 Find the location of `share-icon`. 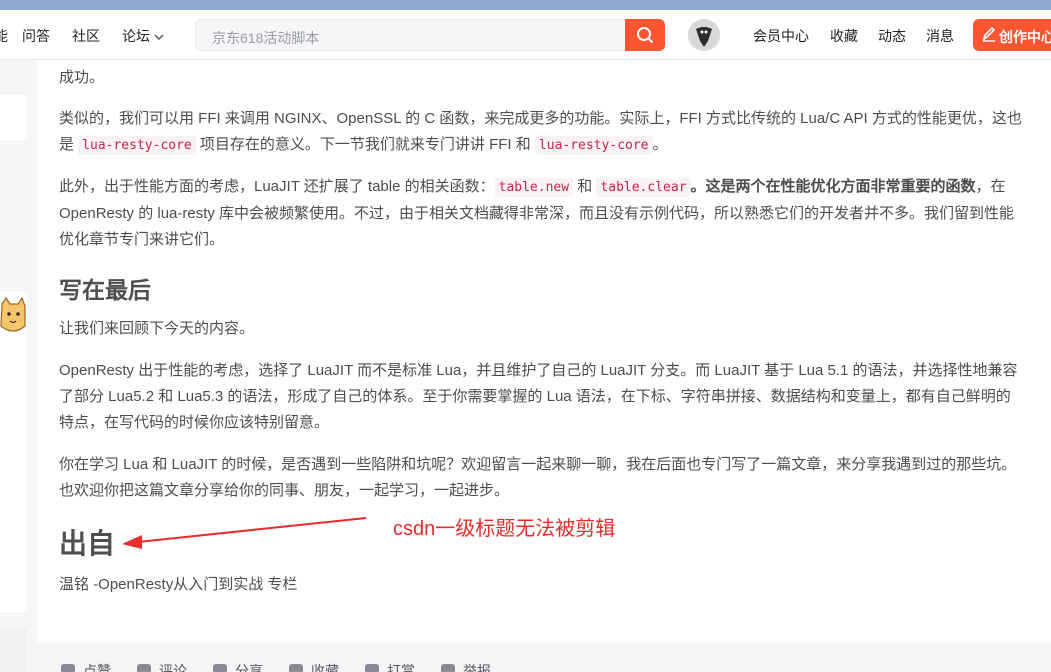

share-icon is located at coordinates (220, 668).